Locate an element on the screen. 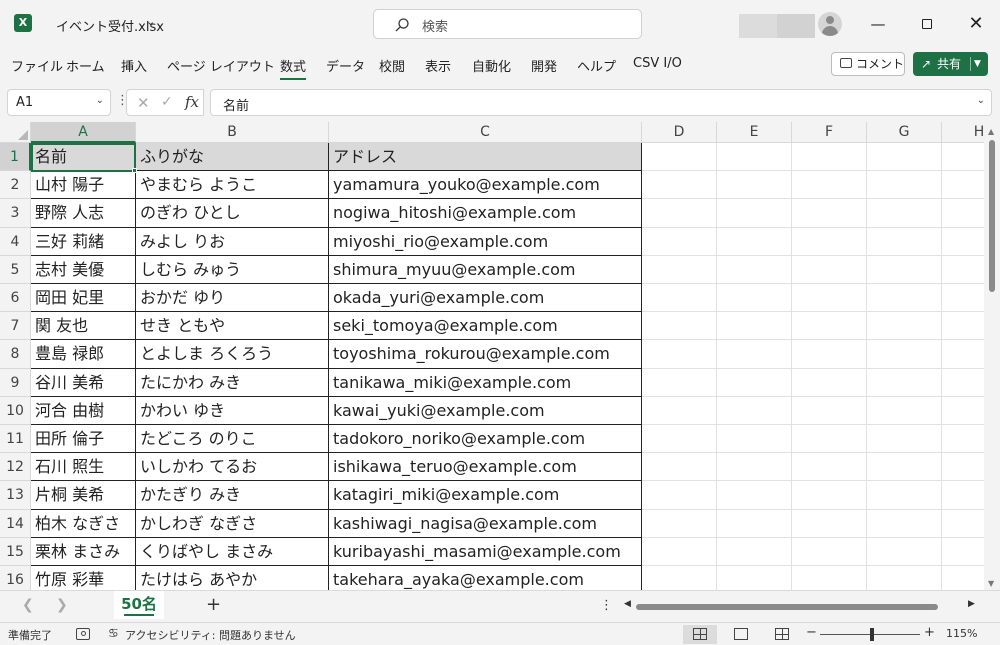 The image size is (1000, 645). cell-a: 三好 莉緒 is located at coordinates (83, 242).